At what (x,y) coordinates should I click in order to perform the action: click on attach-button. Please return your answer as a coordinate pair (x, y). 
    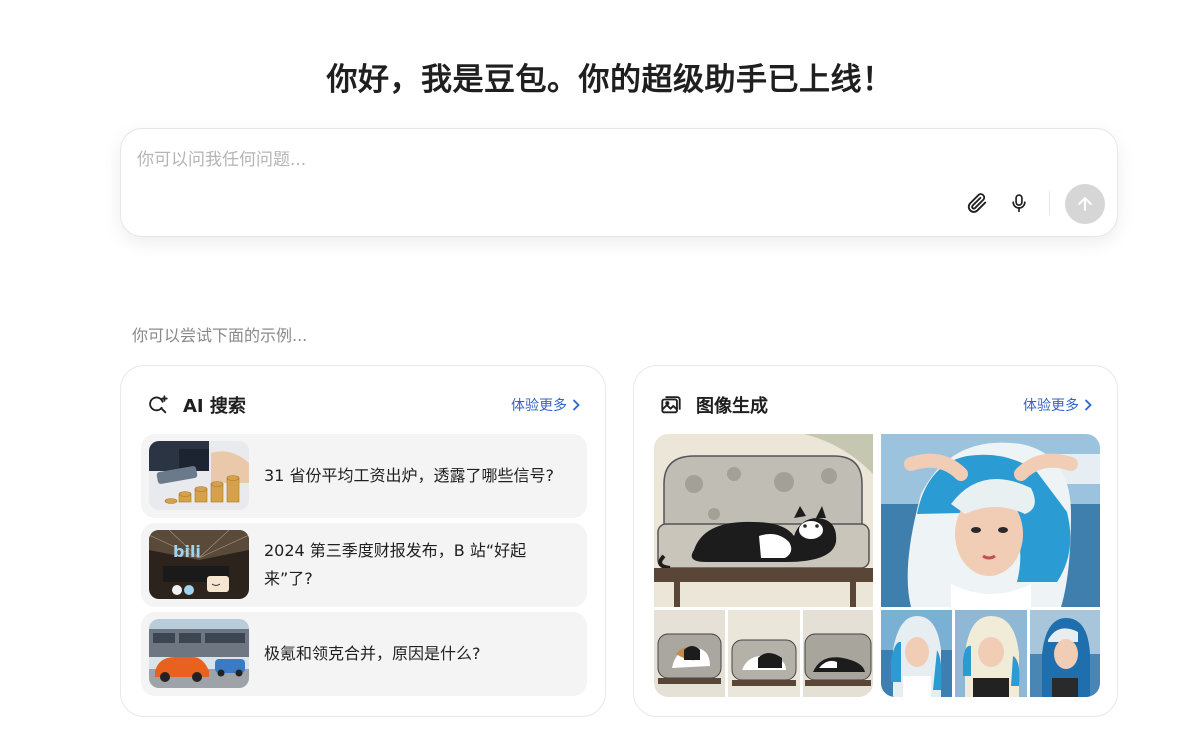
    Looking at the image, I should click on (977, 203).